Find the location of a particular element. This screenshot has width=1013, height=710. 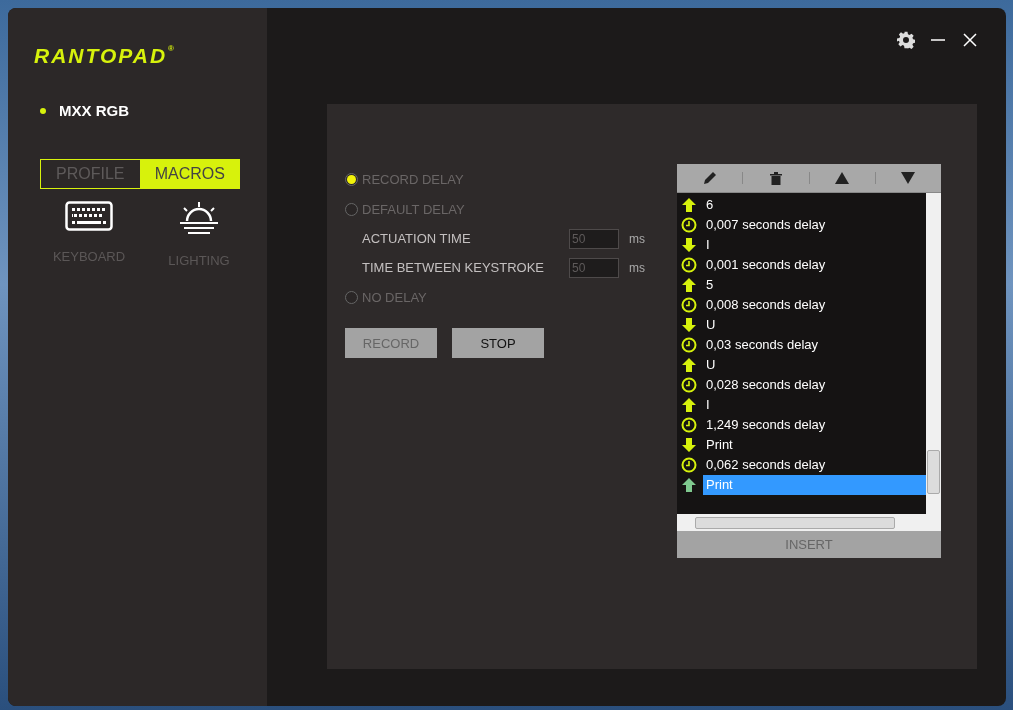

macro-event: 0,062 seconds delay is located at coordinates (814, 465).